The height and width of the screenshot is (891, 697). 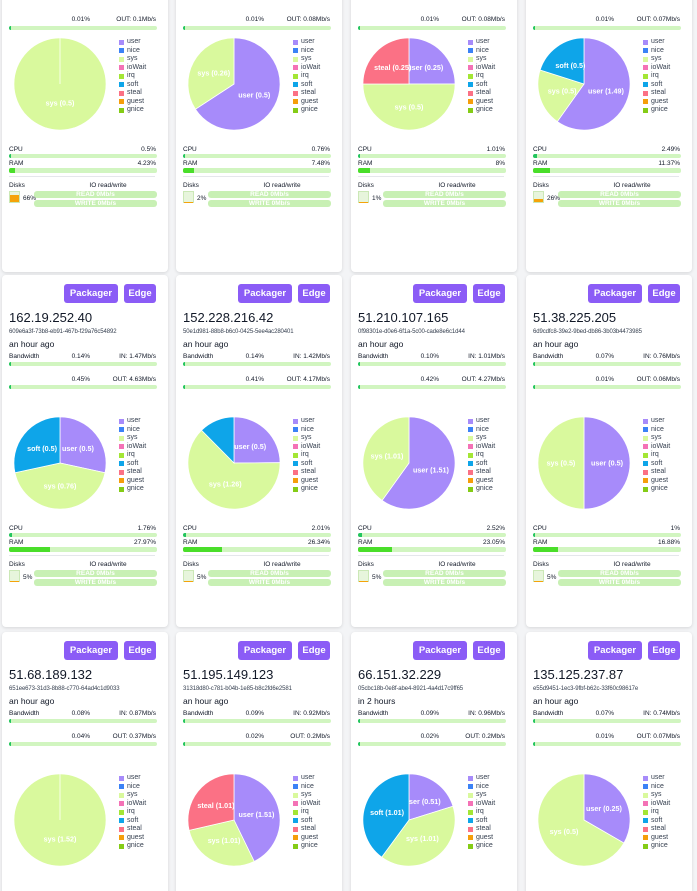 What do you see at coordinates (661, 803) in the screenshot?
I see `legend-label: ioWait` at bounding box center [661, 803].